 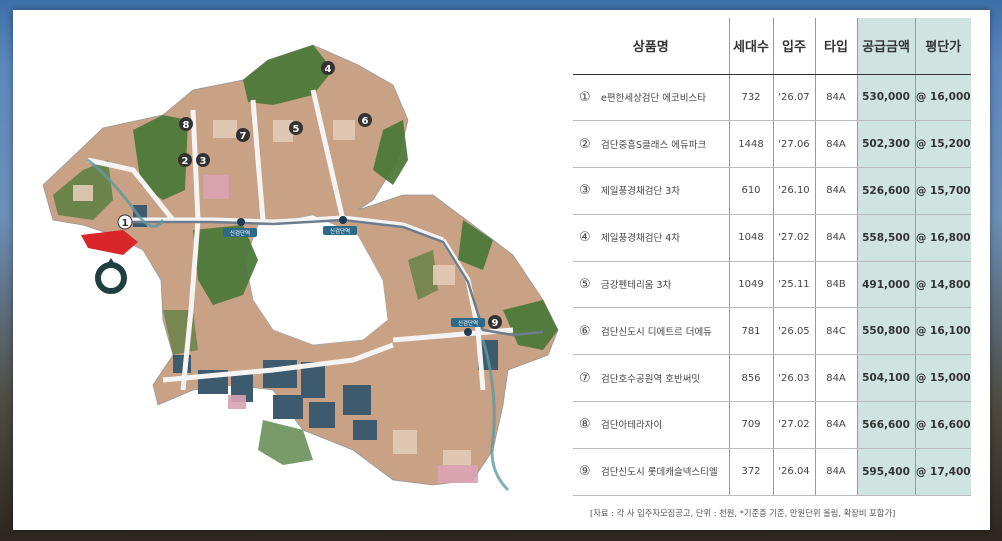 What do you see at coordinates (750, 378) in the screenshot?
I see `row-units: 856` at bounding box center [750, 378].